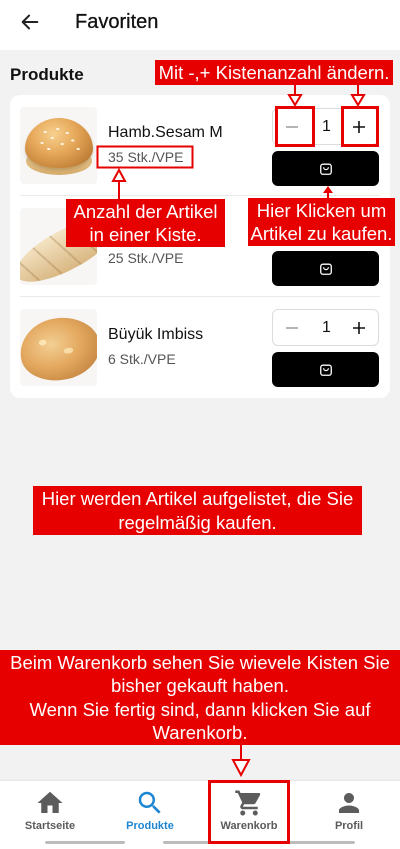 The height and width of the screenshot is (849, 400). Describe the element at coordinates (142, 359) in the screenshot. I see `product-pack-size: 6 Stk./VPE` at that location.